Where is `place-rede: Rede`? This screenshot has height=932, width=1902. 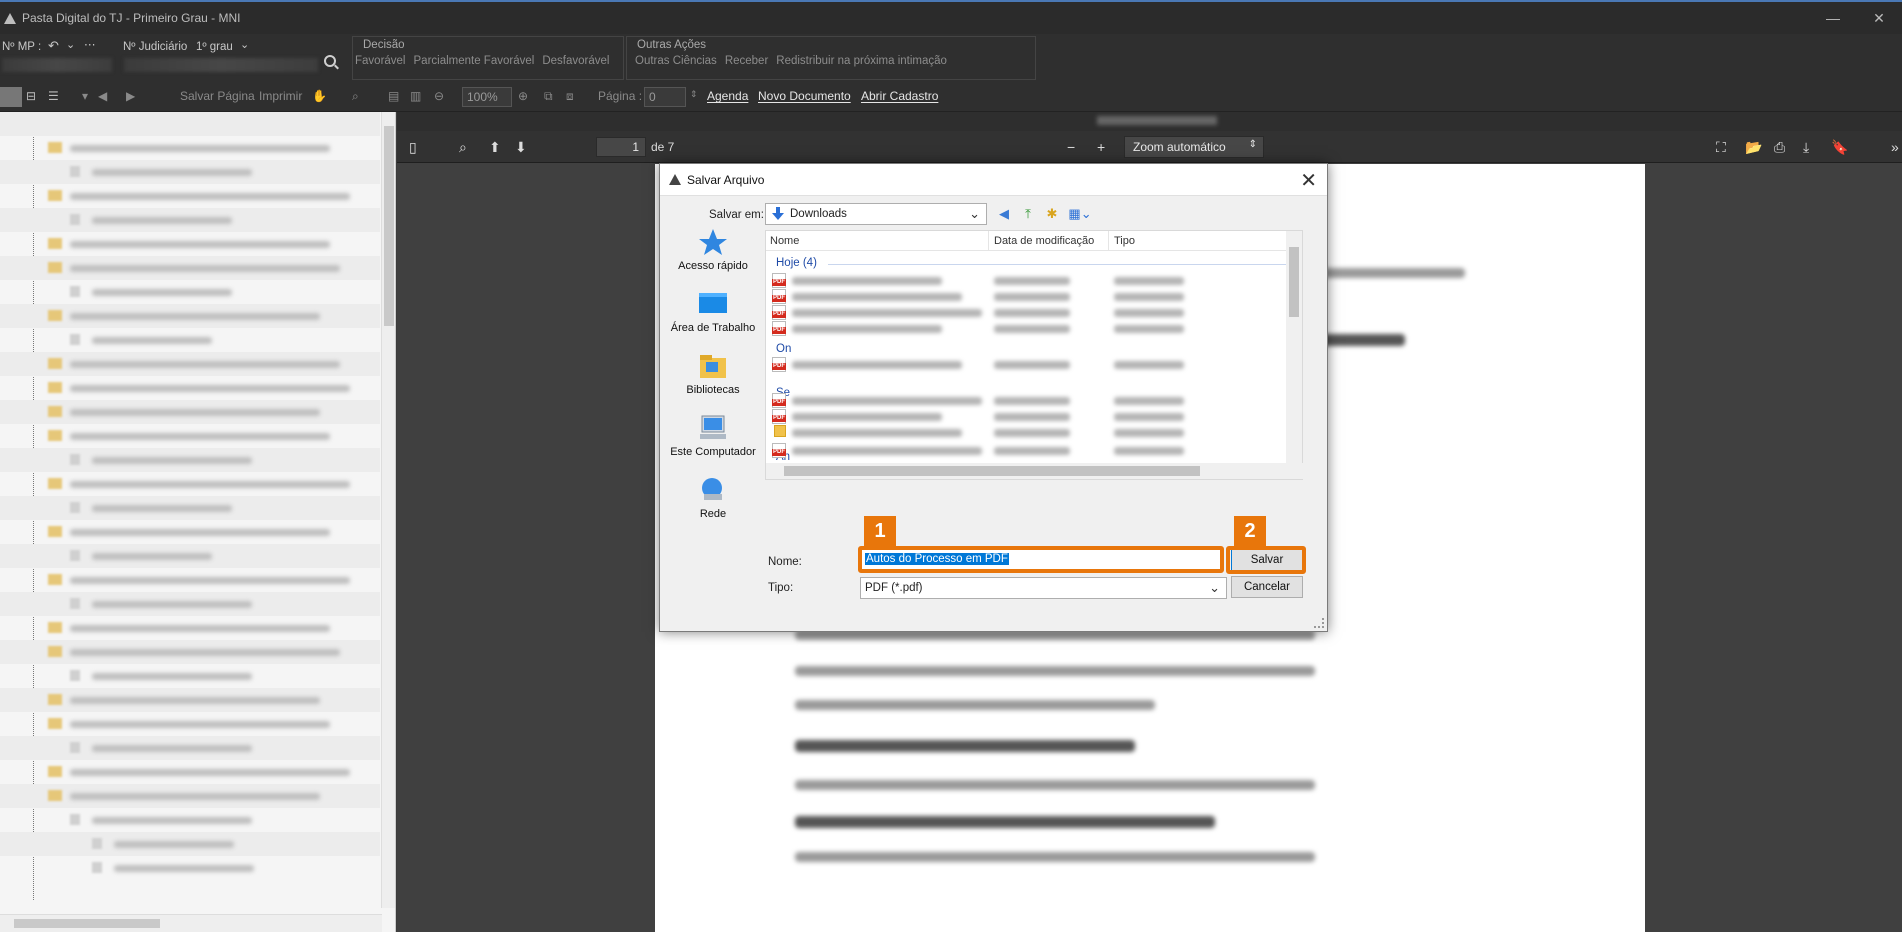
place-rede: Rede is located at coordinates (713, 498).